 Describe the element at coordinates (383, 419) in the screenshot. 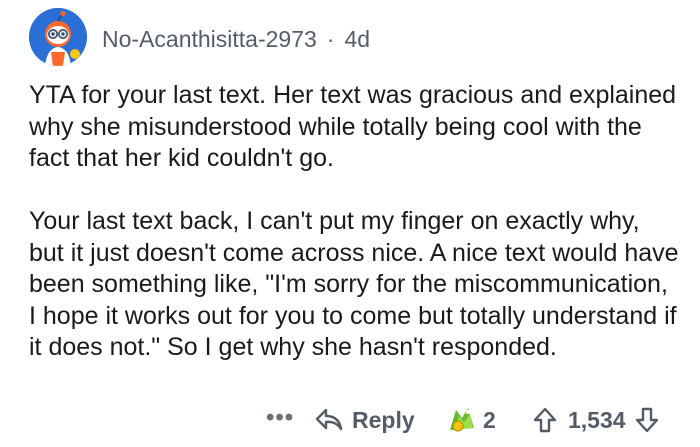

I see `reply-label: Reply` at that location.